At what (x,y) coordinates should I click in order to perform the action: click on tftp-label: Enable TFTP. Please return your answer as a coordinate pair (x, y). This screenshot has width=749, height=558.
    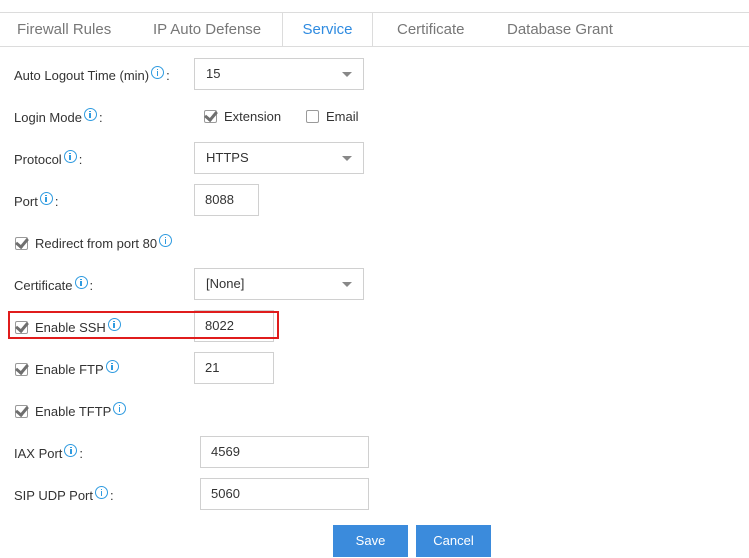
    Looking at the image, I should click on (73, 411).